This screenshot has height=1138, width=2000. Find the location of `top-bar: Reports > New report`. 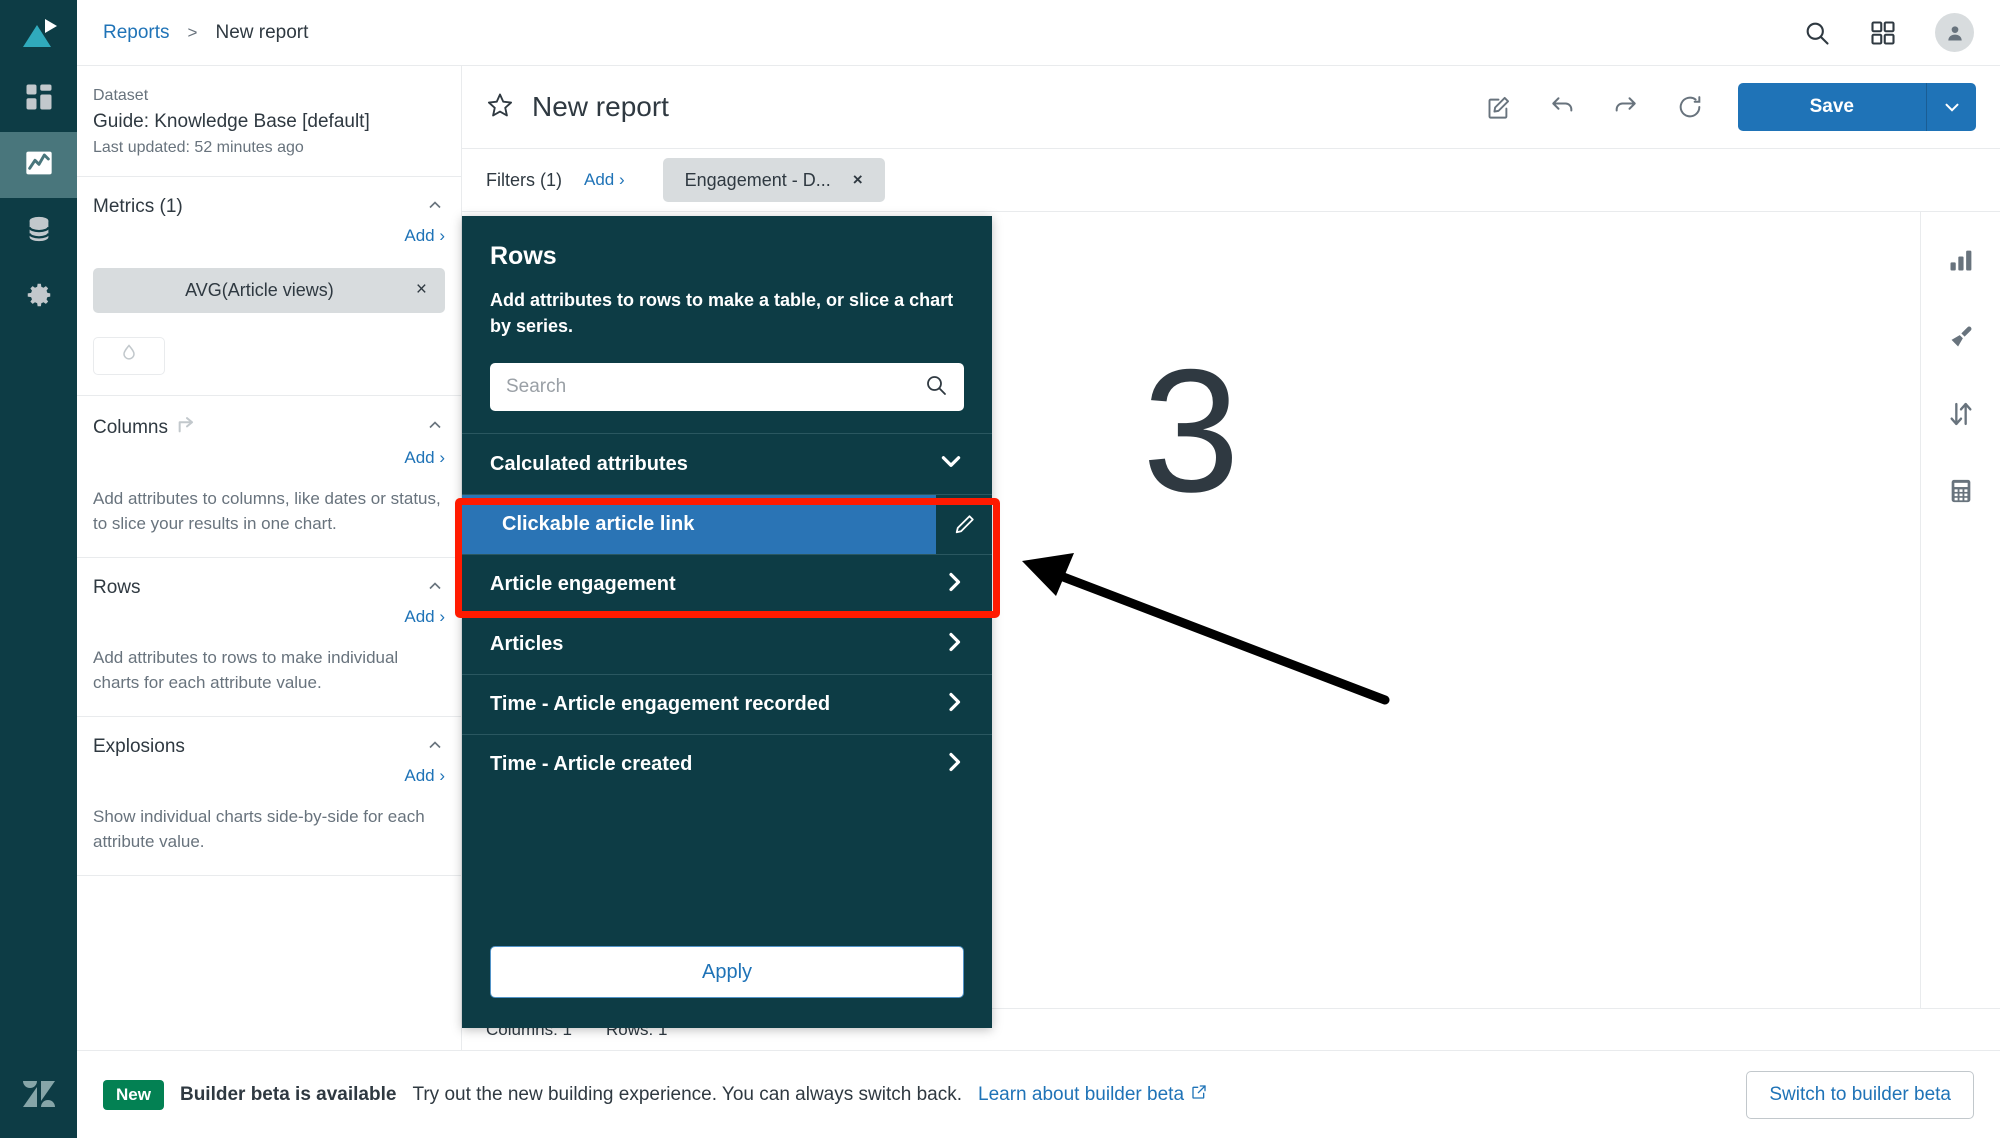

top-bar: Reports > New report is located at coordinates (1038, 33).